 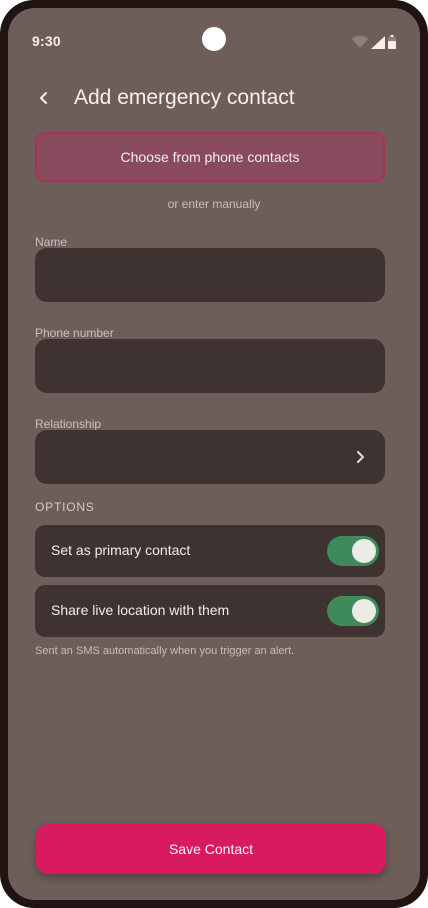 I want to click on primary-contact-toggle, so click(x=353, y=551).